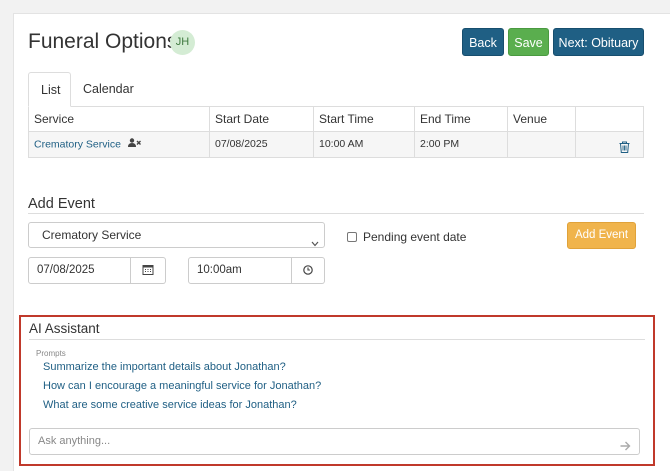 The image size is (670, 471). Describe the element at coordinates (601, 235) in the screenshot. I see `add-event-button: Add Event` at that location.